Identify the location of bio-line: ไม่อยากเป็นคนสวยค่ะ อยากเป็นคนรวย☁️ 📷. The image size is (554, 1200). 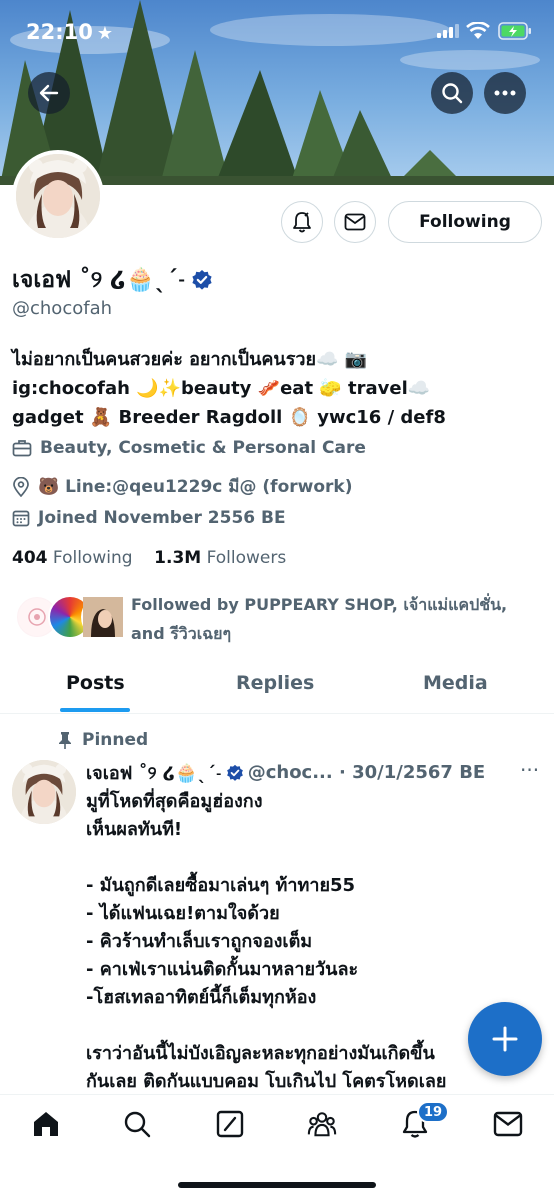
(190, 359).